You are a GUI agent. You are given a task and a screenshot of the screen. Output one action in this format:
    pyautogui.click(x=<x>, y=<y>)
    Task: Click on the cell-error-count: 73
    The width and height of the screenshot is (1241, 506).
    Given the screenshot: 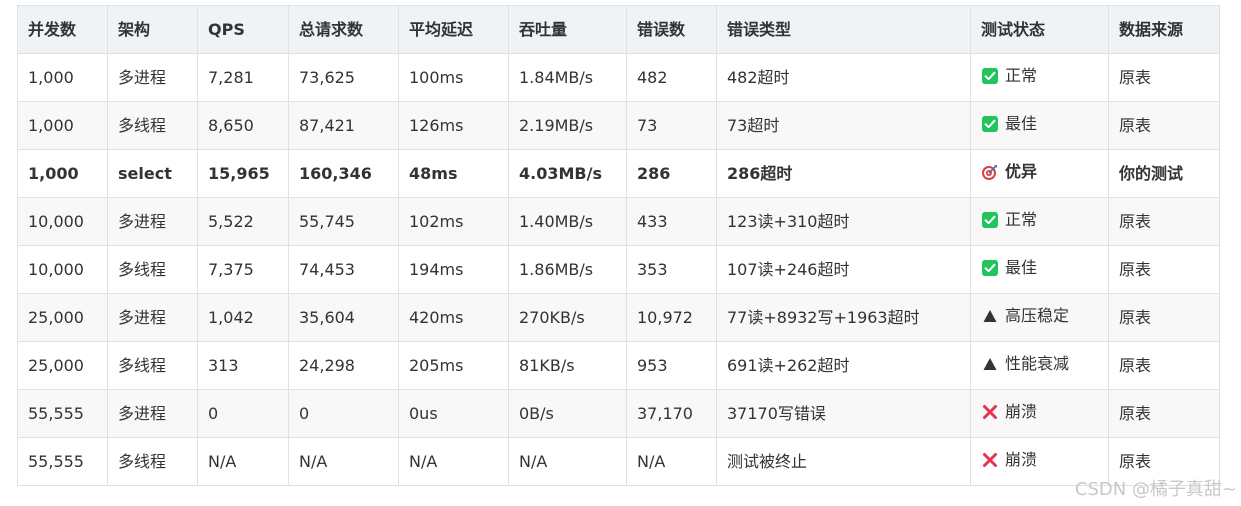 What is the action you would take?
    pyautogui.click(x=671, y=125)
    